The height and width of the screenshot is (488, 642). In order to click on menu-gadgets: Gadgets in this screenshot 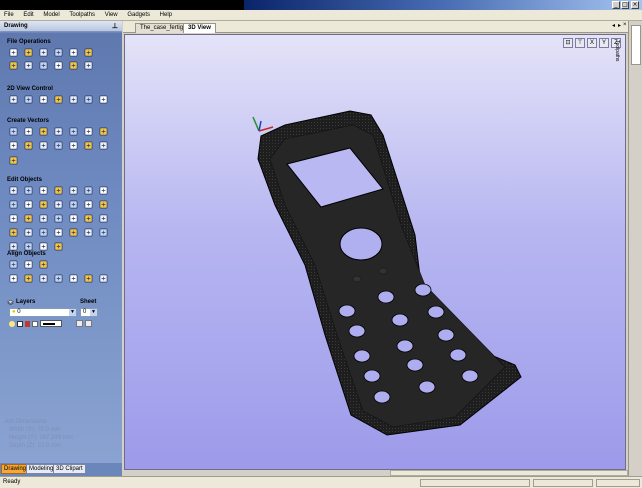, I will do `click(138, 14)`.